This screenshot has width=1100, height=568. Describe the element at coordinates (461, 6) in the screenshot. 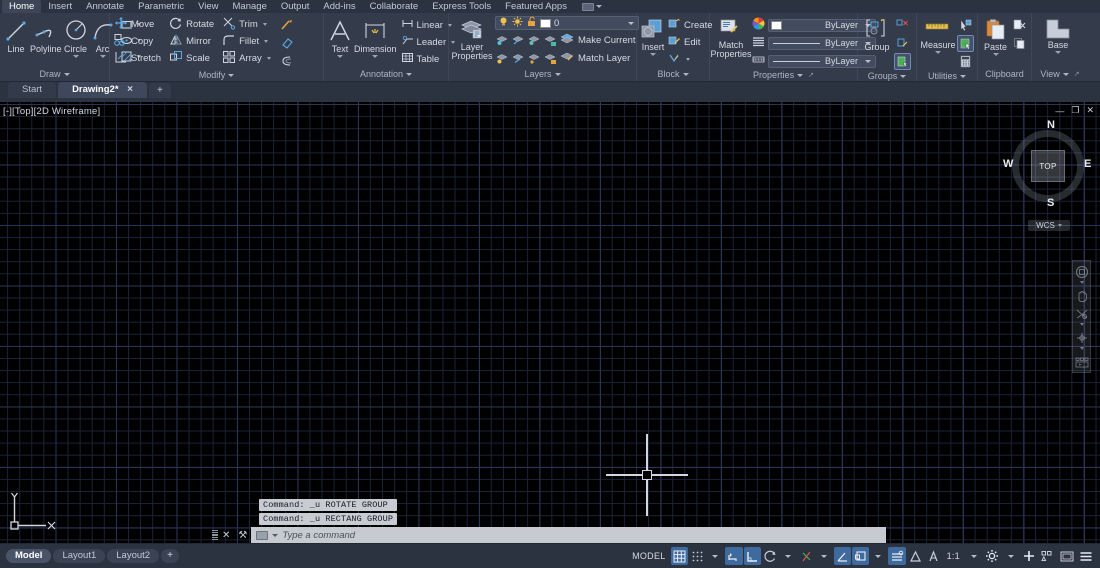

I see `ribbon-tab-express-tools: Express Tools` at that location.